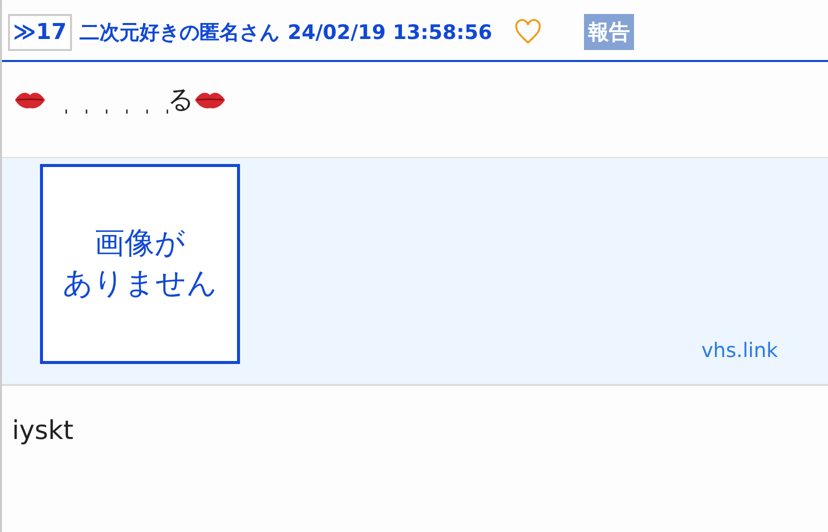 This screenshot has height=532, width=828. I want to click on post-author: 二次元好きの匿名さん, so click(180, 32).